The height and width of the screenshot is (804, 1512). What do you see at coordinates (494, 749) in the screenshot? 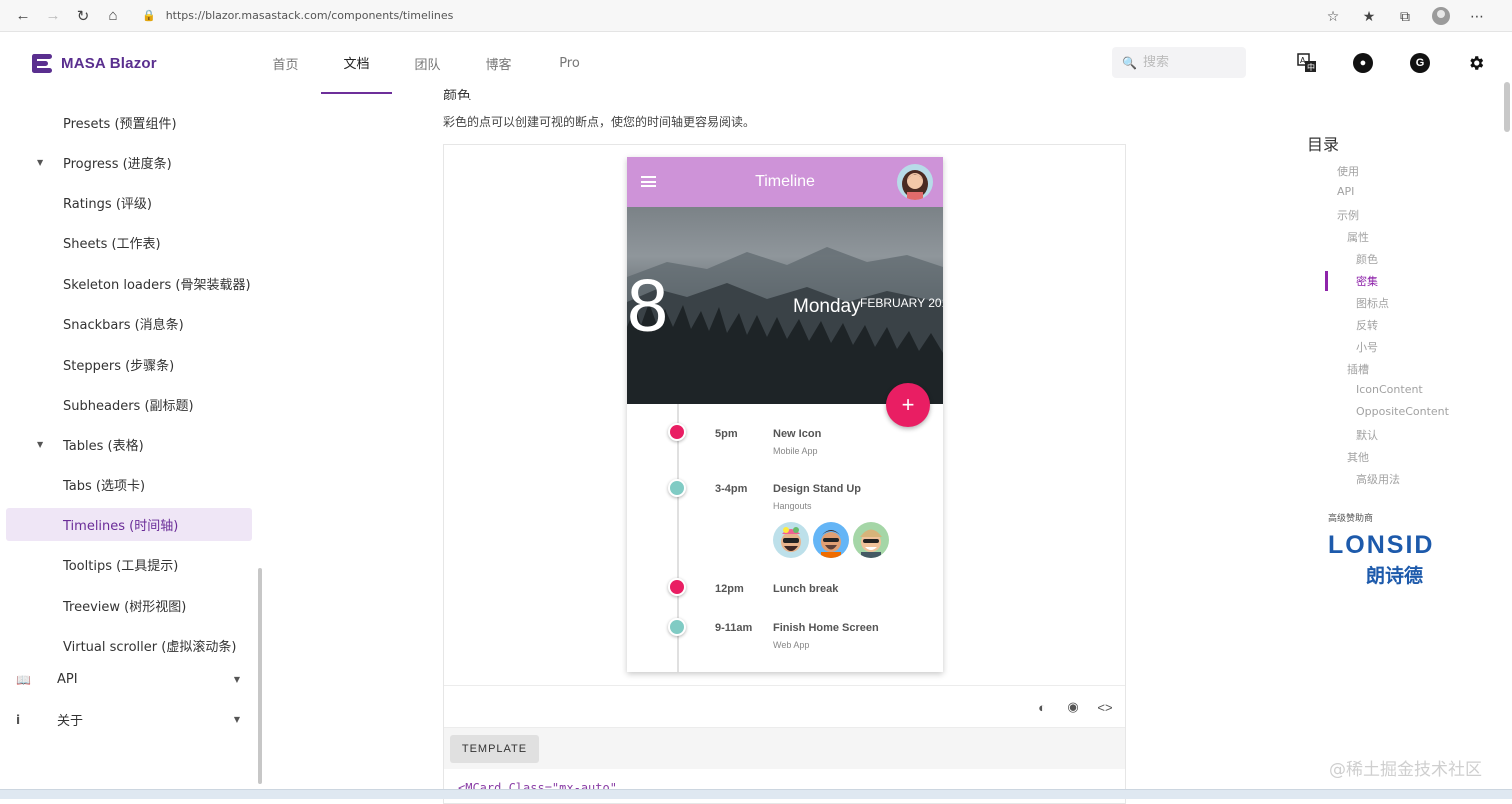
I see `tab-template: TEMPLATE` at bounding box center [494, 749].